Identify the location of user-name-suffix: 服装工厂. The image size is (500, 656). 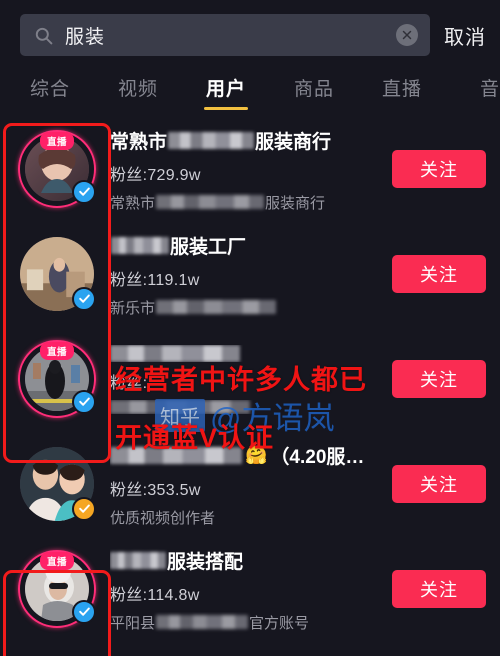
(208, 247).